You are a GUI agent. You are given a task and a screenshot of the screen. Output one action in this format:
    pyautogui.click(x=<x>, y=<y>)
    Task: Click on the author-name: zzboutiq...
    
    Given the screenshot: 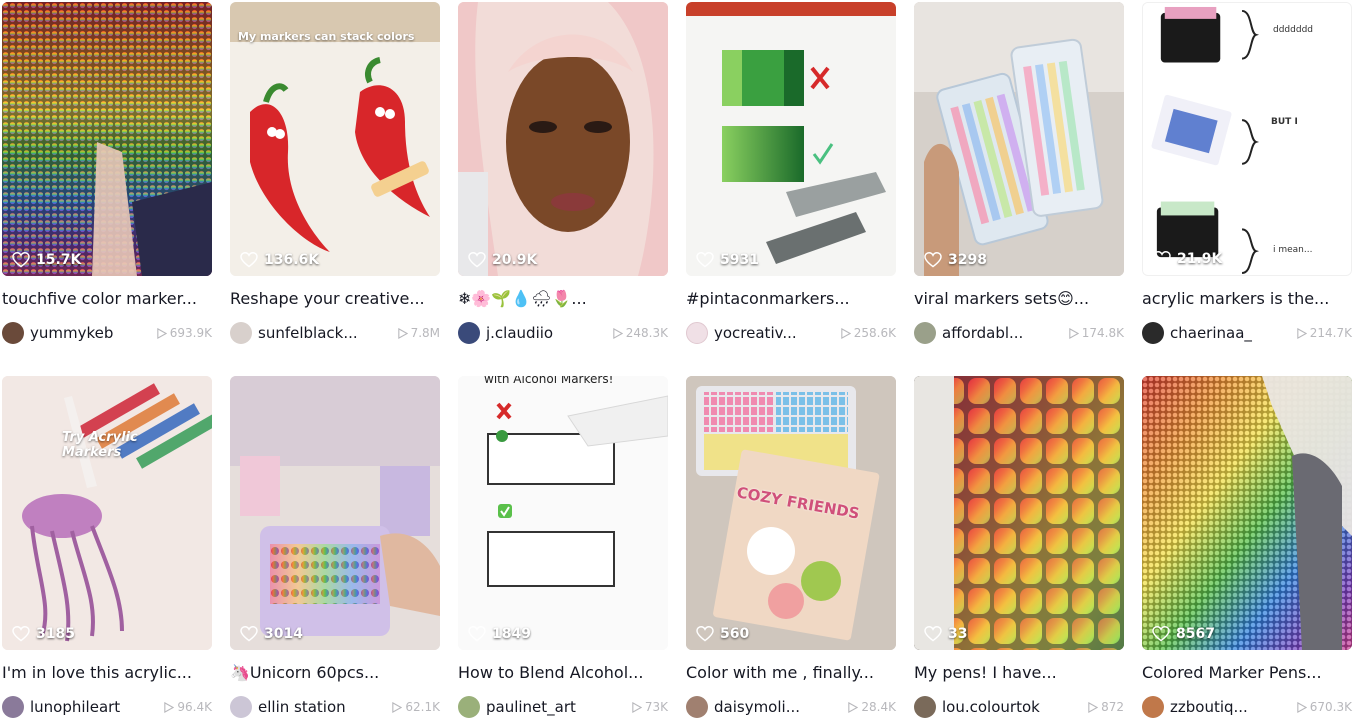 What is the action you would take?
    pyautogui.click(x=1231, y=707)
    